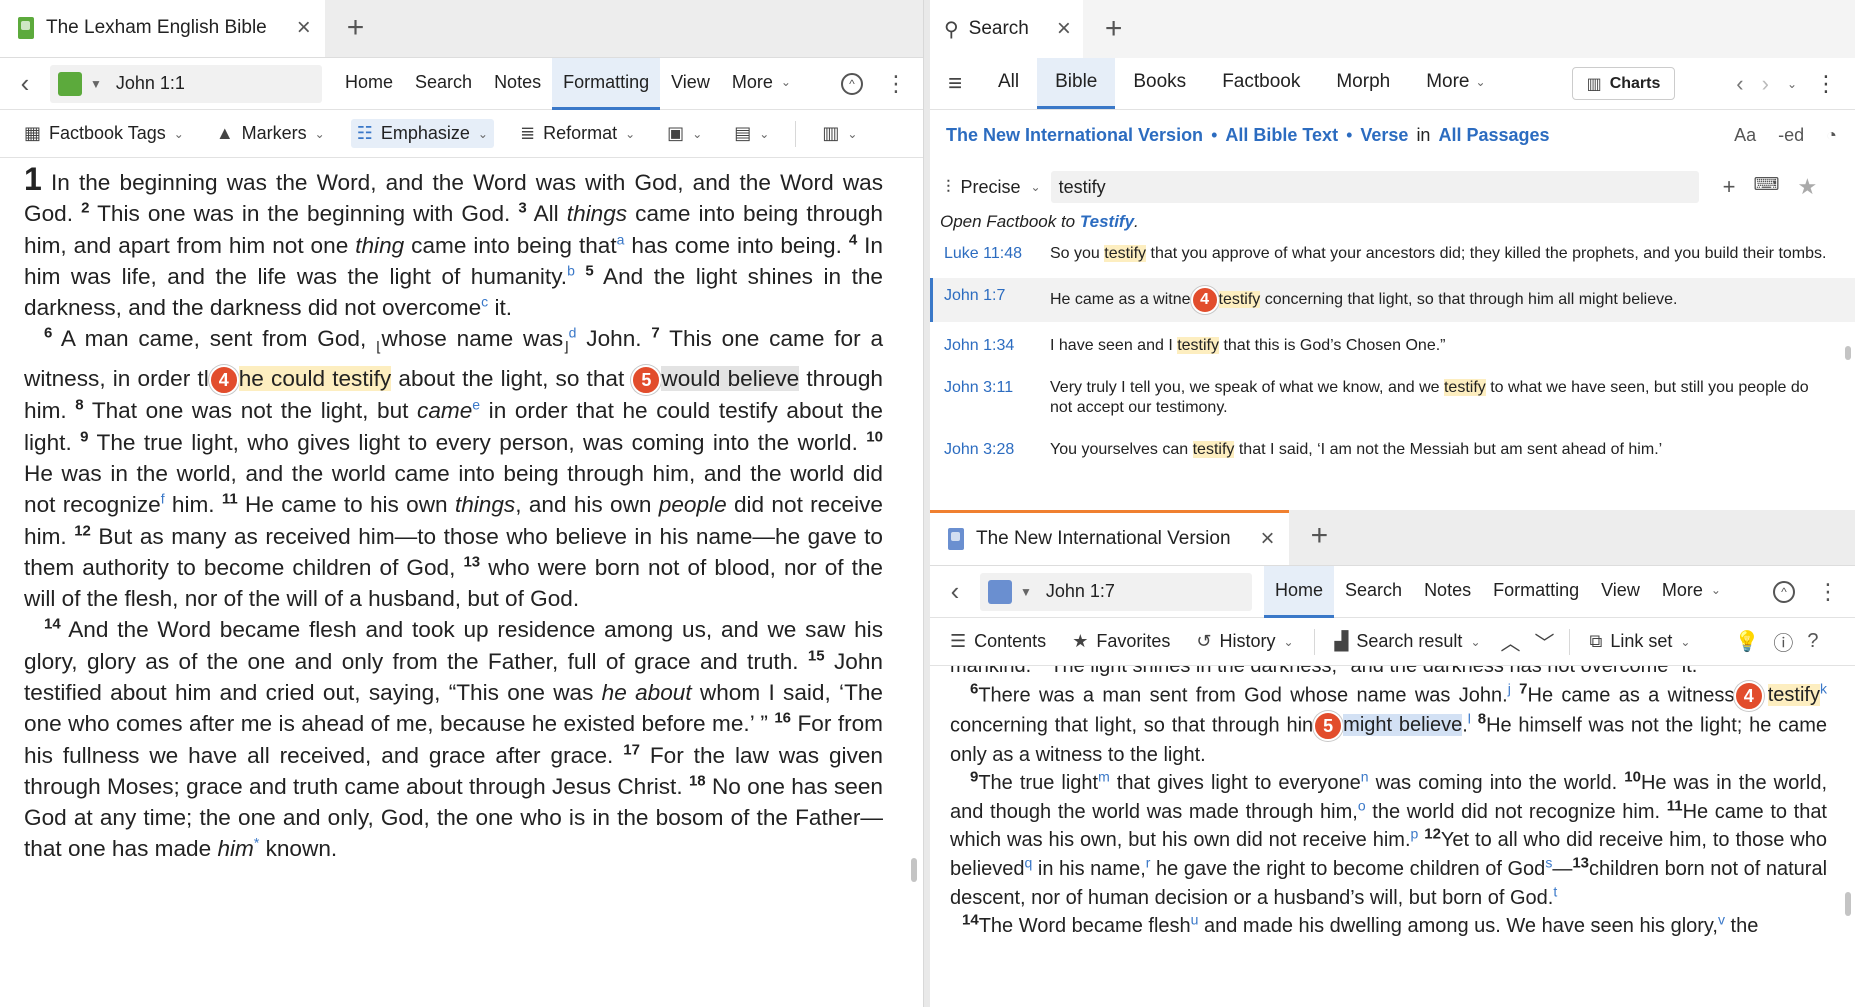  I want to click on link-set-button: ⧉ Link set ⌄, so click(1640, 641).